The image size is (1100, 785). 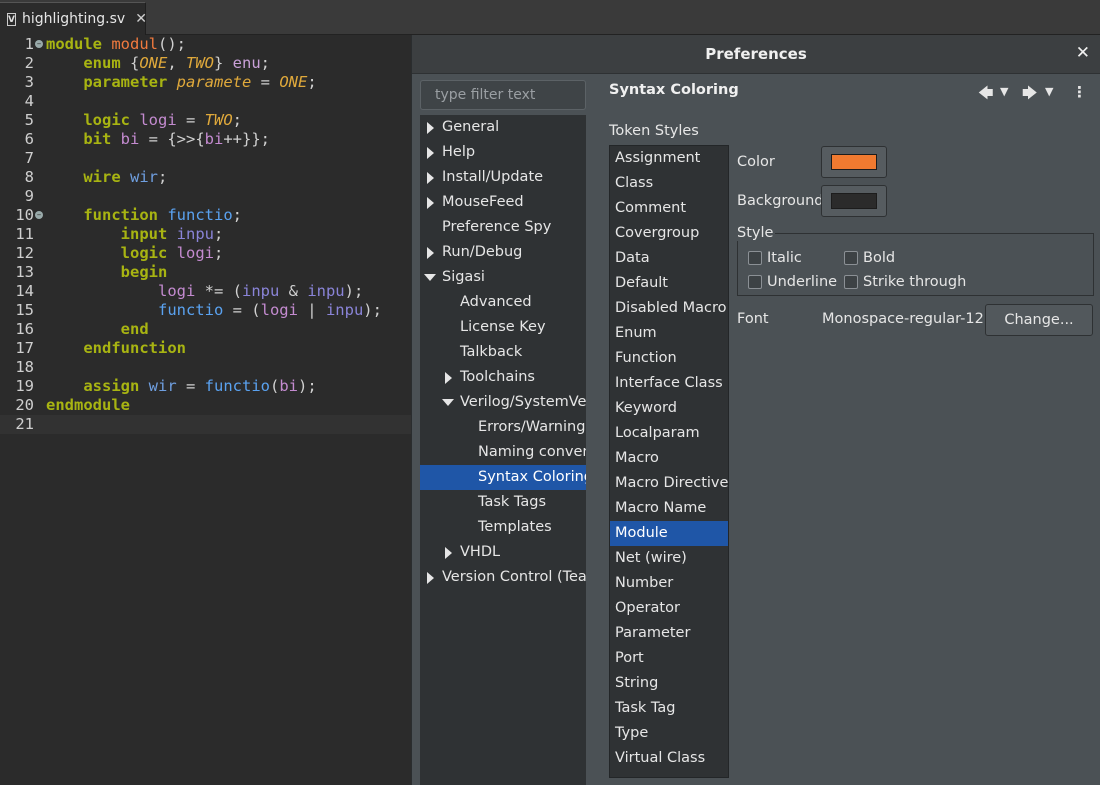 I want to click on background-swatch, so click(x=854, y=201).